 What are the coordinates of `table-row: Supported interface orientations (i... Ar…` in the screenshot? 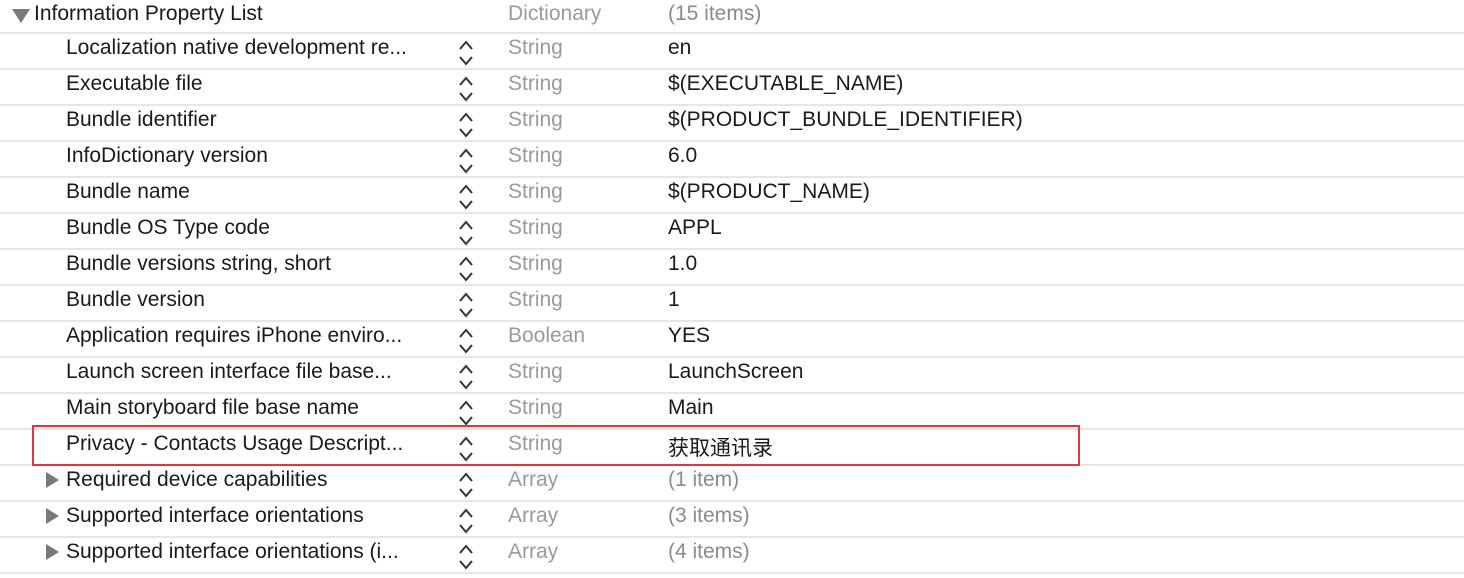 It's located at (732, 556).